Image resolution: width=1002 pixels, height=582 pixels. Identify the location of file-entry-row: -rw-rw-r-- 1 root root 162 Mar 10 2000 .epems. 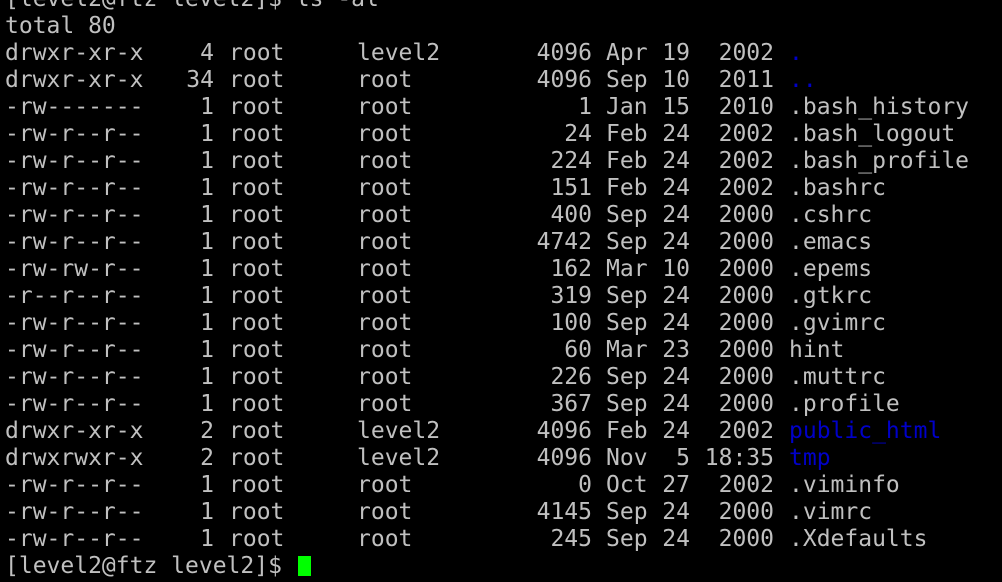
(501, 269).